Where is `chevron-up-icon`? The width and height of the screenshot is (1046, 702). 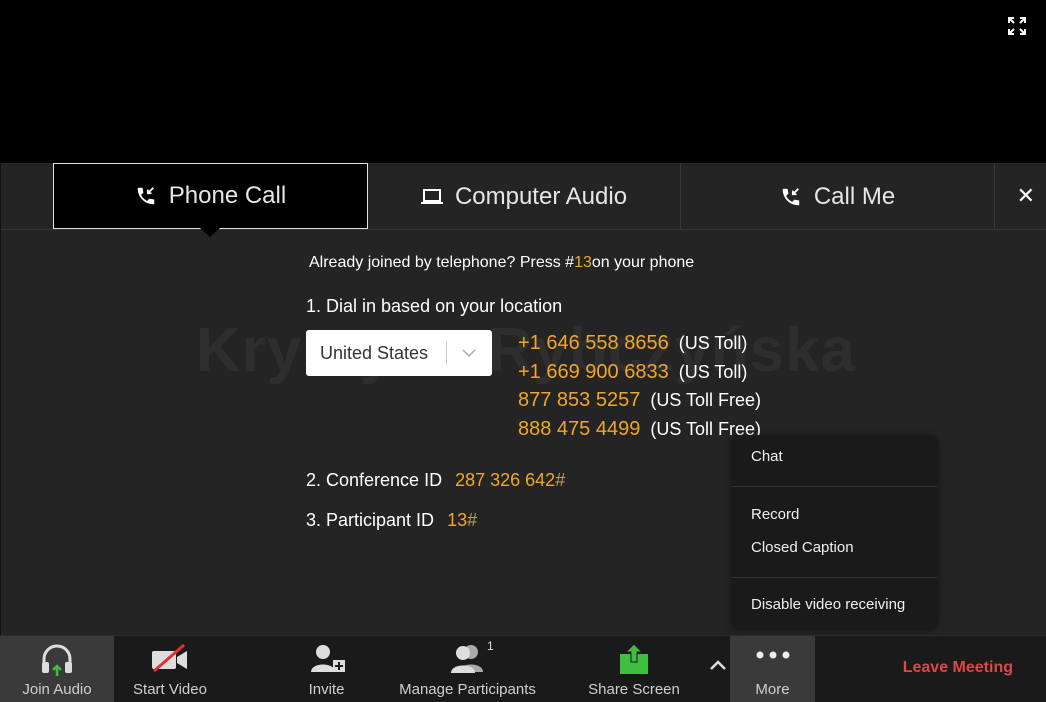
chevron-up-icon is located at coordinates (718, 665).